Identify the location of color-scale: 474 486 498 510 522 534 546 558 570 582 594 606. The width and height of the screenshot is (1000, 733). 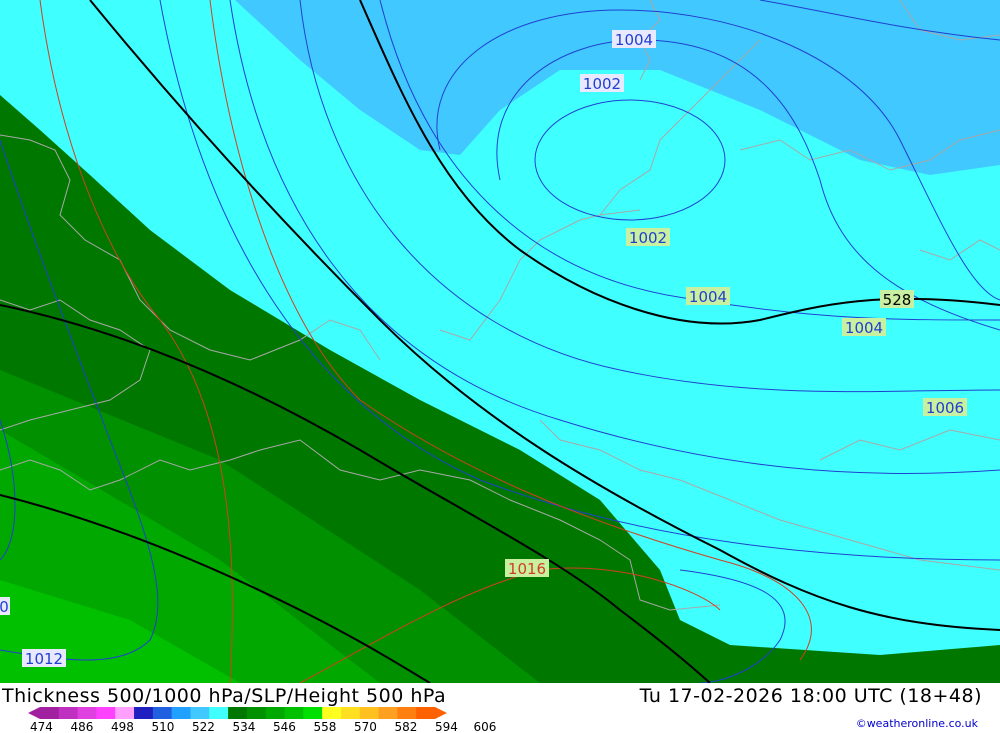
(262, 720).